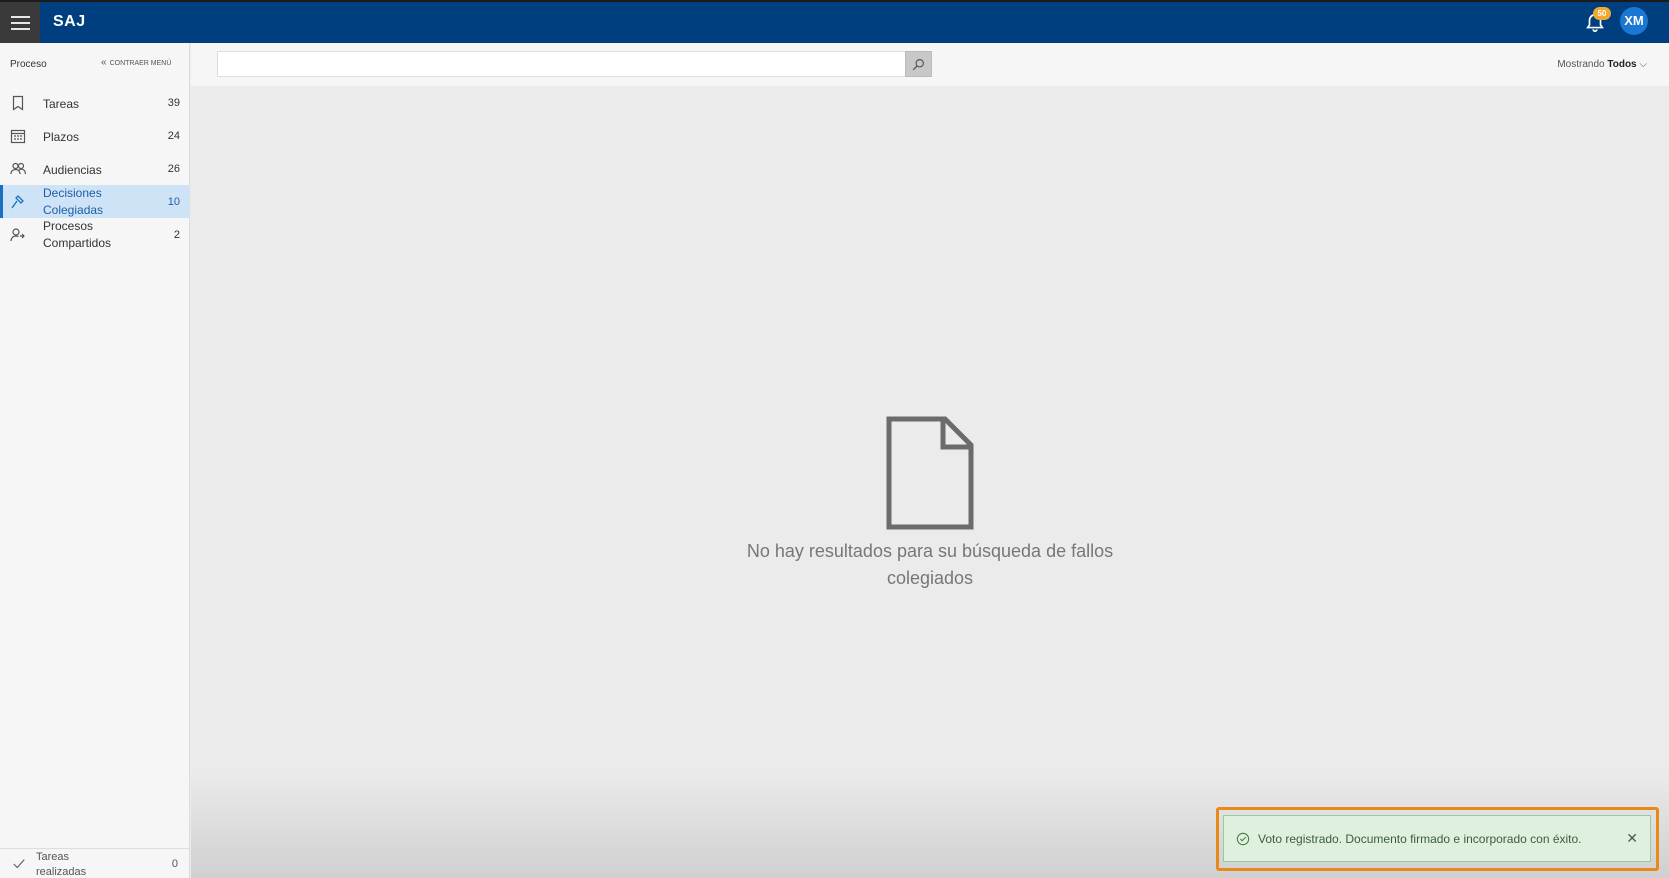  I want to click on sidebar-item-count: 24, so click(173, 136).